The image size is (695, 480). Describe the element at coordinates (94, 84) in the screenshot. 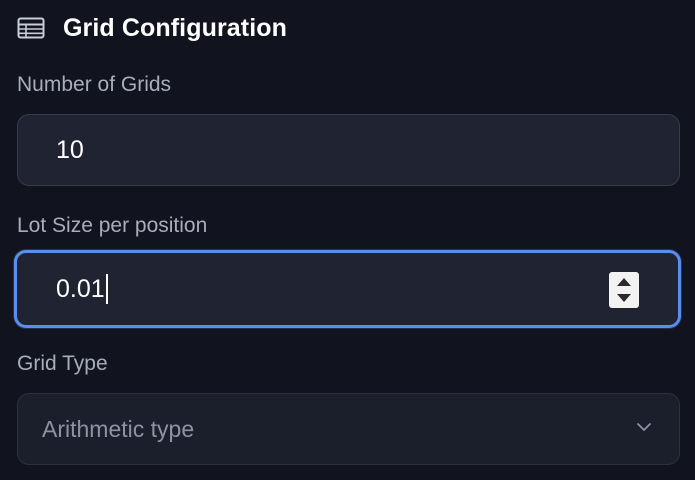

I see `number-of-grids-label: Number of Grids` at that location.